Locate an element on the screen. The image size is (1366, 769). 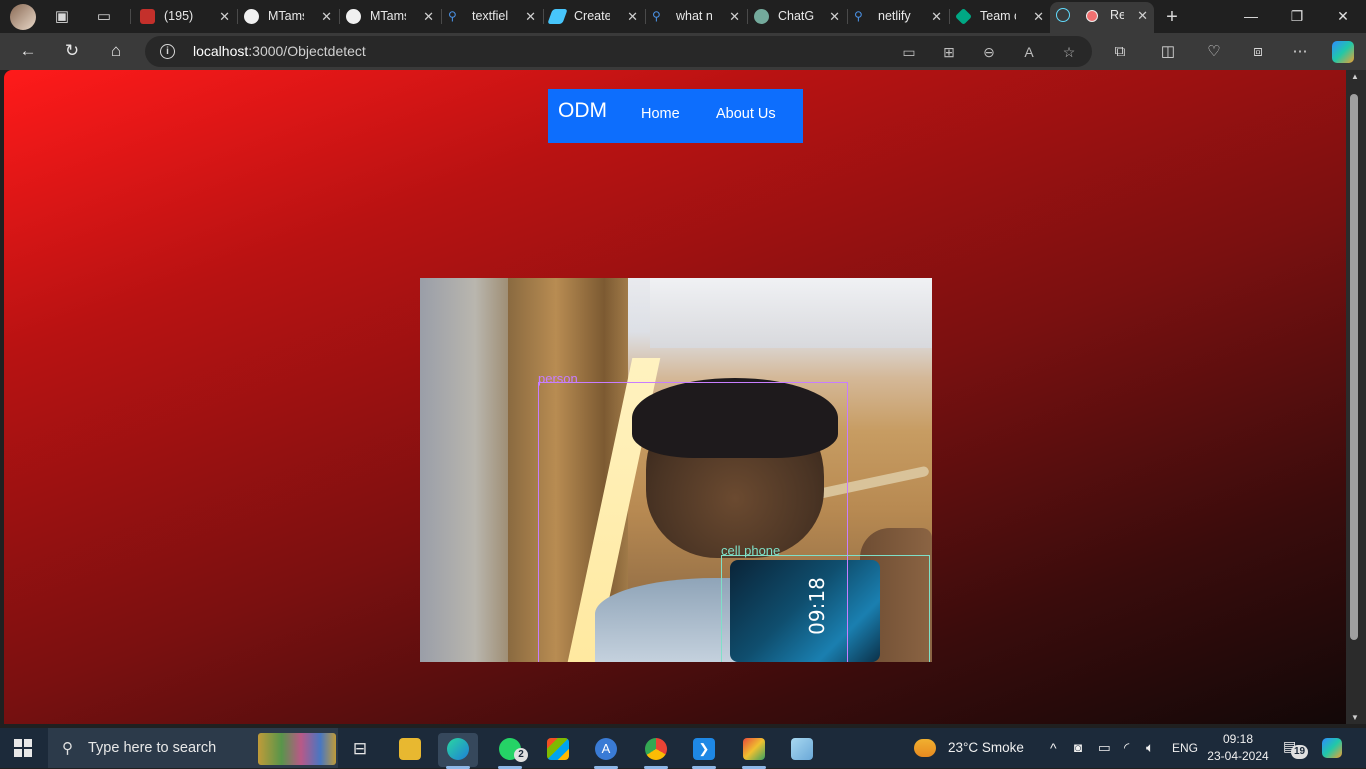
refresh-icon: ↻ is located at coordinates (72, 51).